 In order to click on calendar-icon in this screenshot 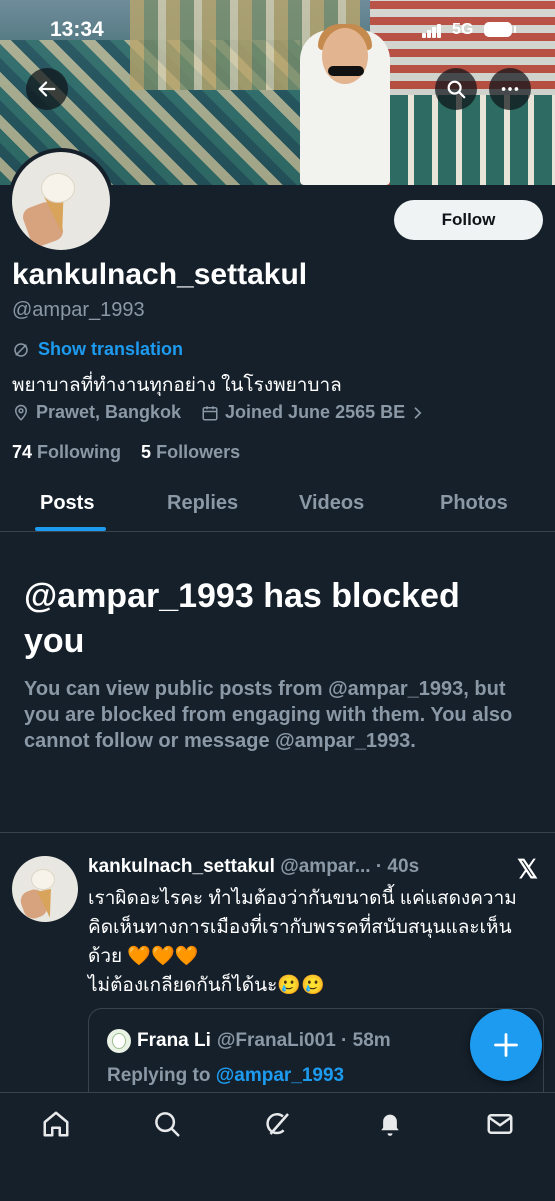, I will do `click(210, 412)`.